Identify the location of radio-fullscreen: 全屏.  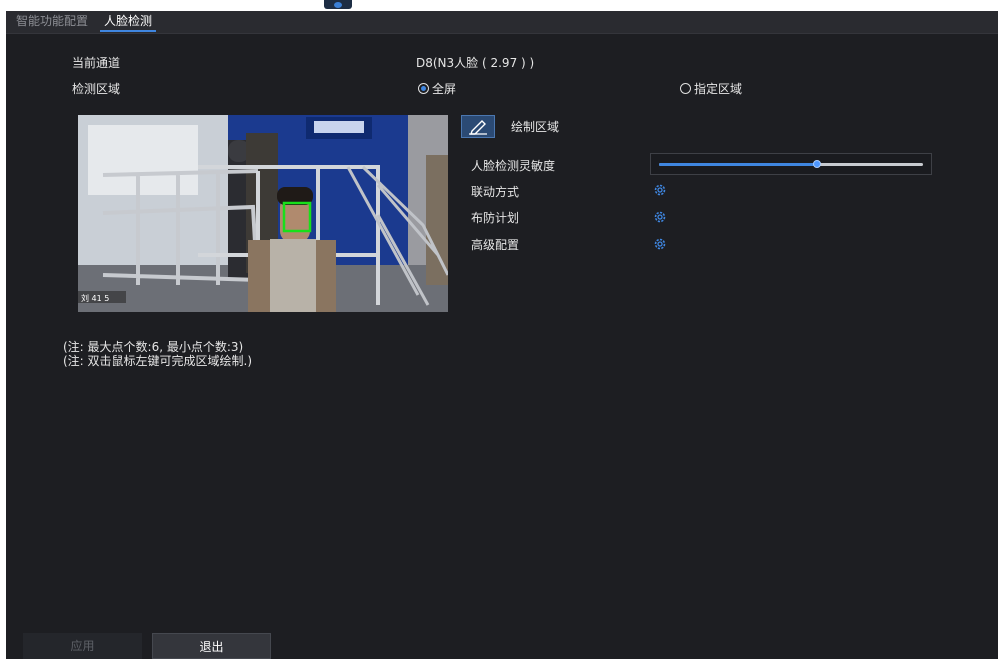
(437, 88).